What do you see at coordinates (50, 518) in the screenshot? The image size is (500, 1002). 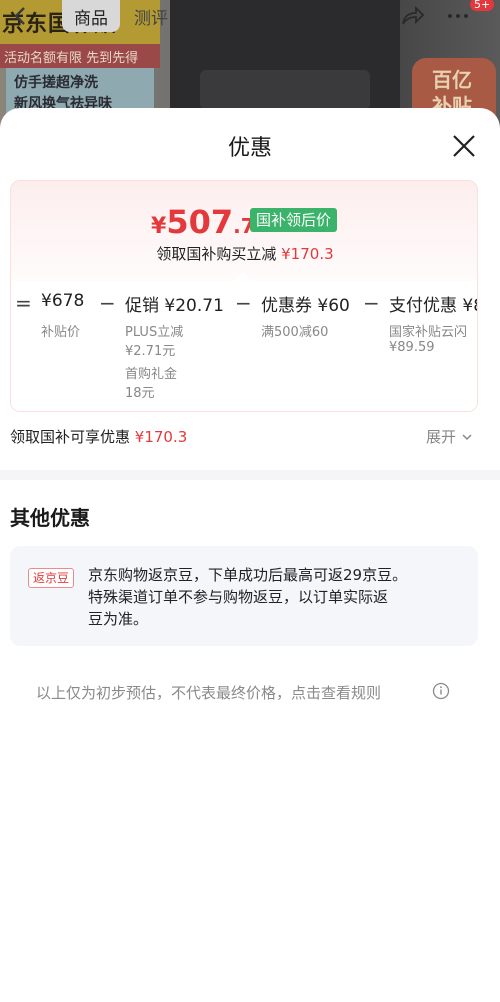 I see `other-discounts-title: 其他优惠` at bounding box center [50, 518].